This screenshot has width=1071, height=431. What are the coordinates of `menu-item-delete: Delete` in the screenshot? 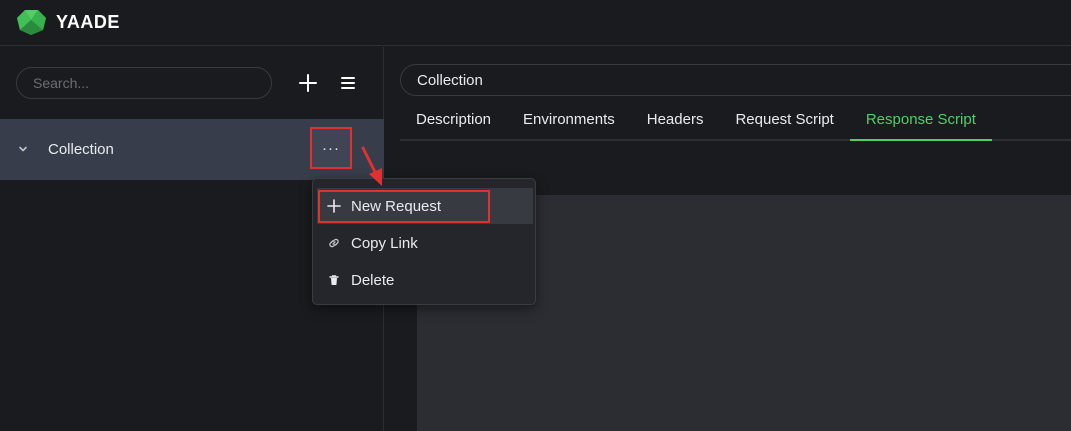 It's located at (425, 280).